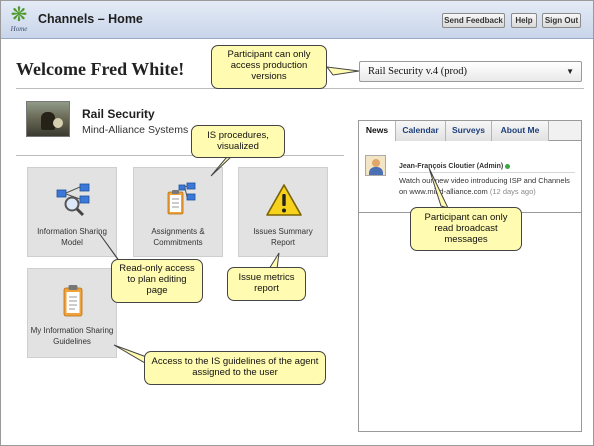 Image resolution: width=594 pixels, height=446 pixels. What do you see at coordinates (512, 191) in the screenshot?
I see `news-timestamp: (12 days ago)` at bounding box center [512, 191].